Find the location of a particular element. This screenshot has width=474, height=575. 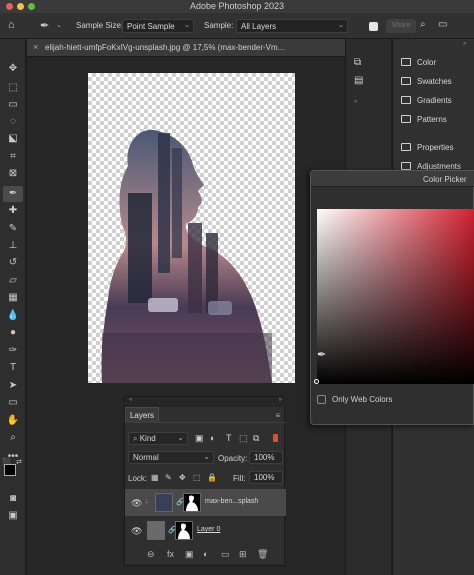

history-panel-icon: ⧉ is located at coordinates (357, 62).